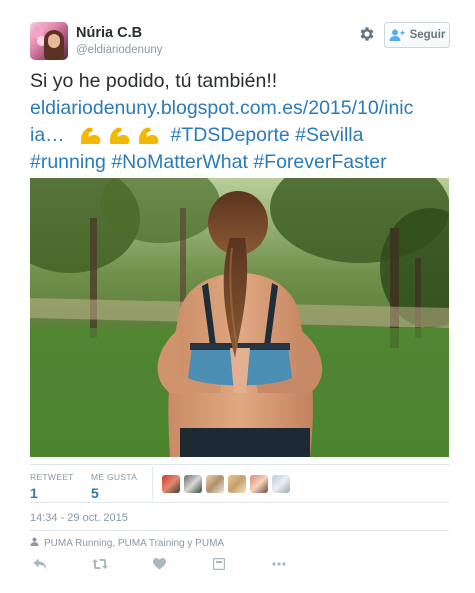 Image resolution: width=475 pixels, height=593 pixels. What do you see at coordinates (427, 35) in the screenshot?
I see `follow-label: Seguir` at bounding box center [427, 35].